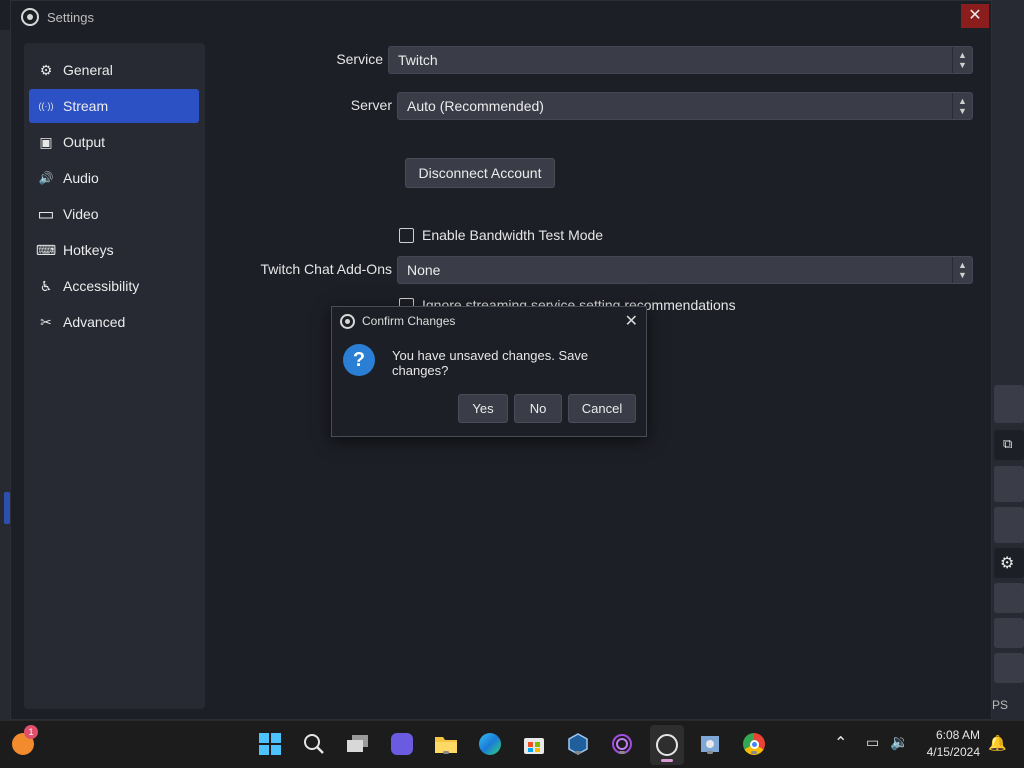 The height and width of the screenshot is (768, 1024). I want to click on accessibility-icon: ♿, so click(46, 285).